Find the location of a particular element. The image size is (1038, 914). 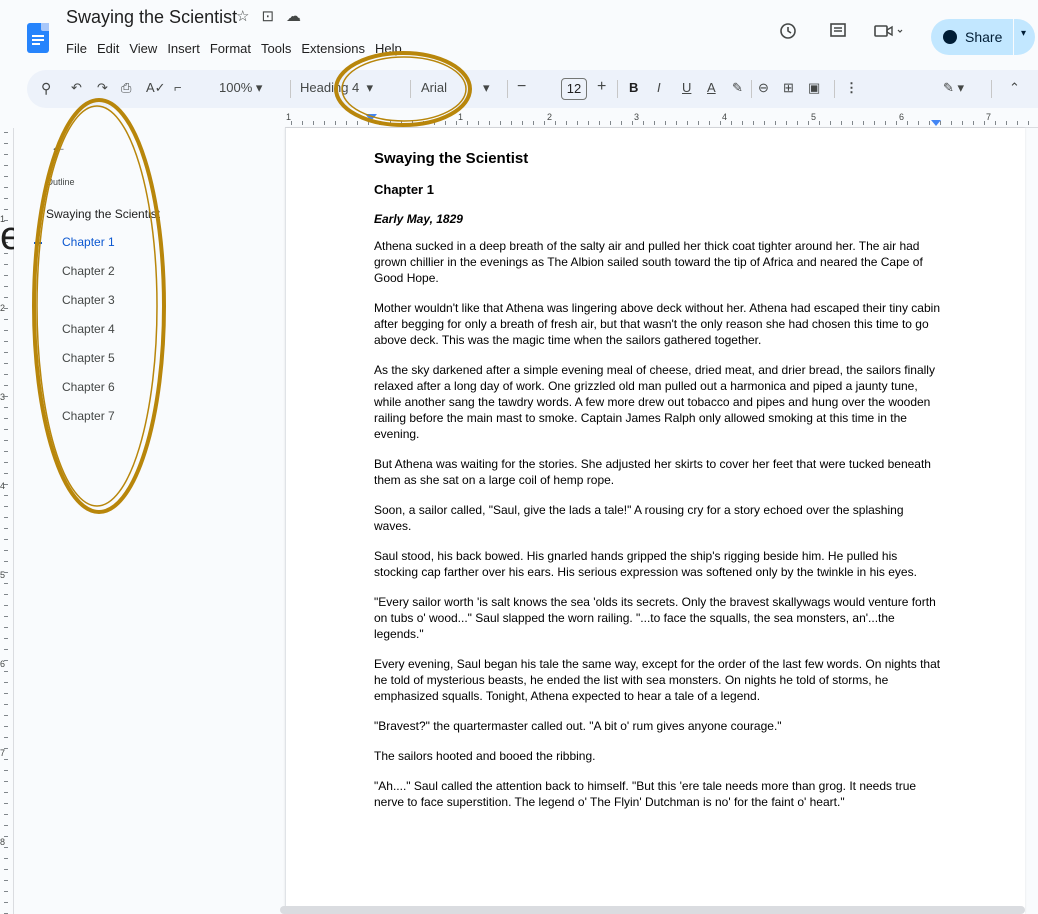

left-indent-marker-icon is located at coordinates (371, 118).